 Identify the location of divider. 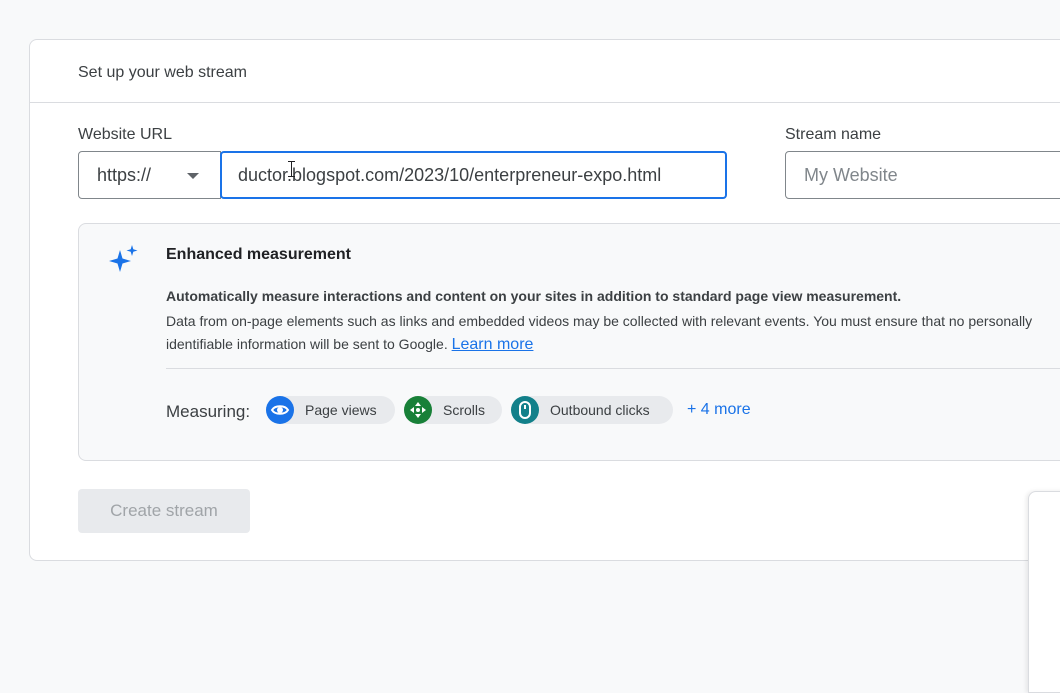
(613, 368).